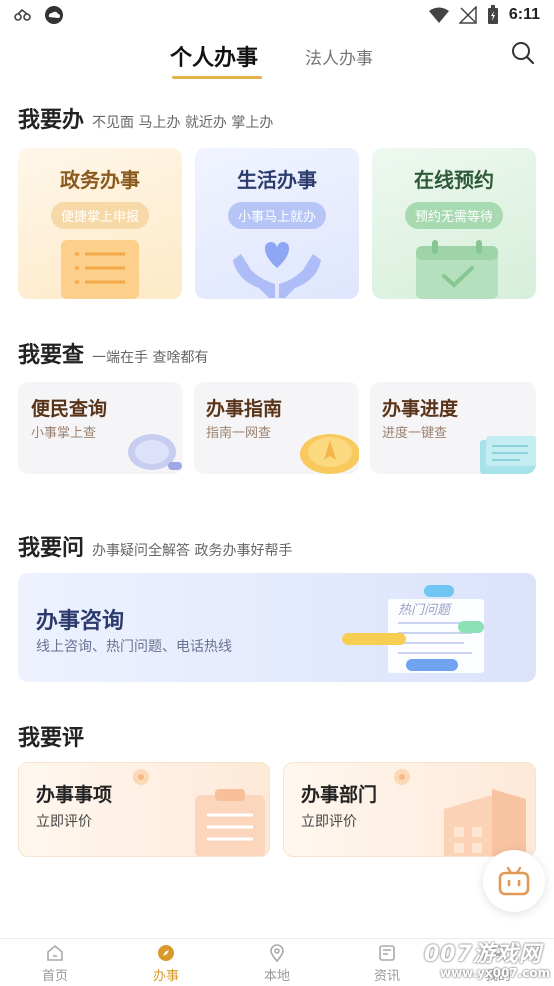 The image size is (554, 986). Describe the element at coordinates (277, 963) in the screenshot. I see `nav-local: 本地` at that location.